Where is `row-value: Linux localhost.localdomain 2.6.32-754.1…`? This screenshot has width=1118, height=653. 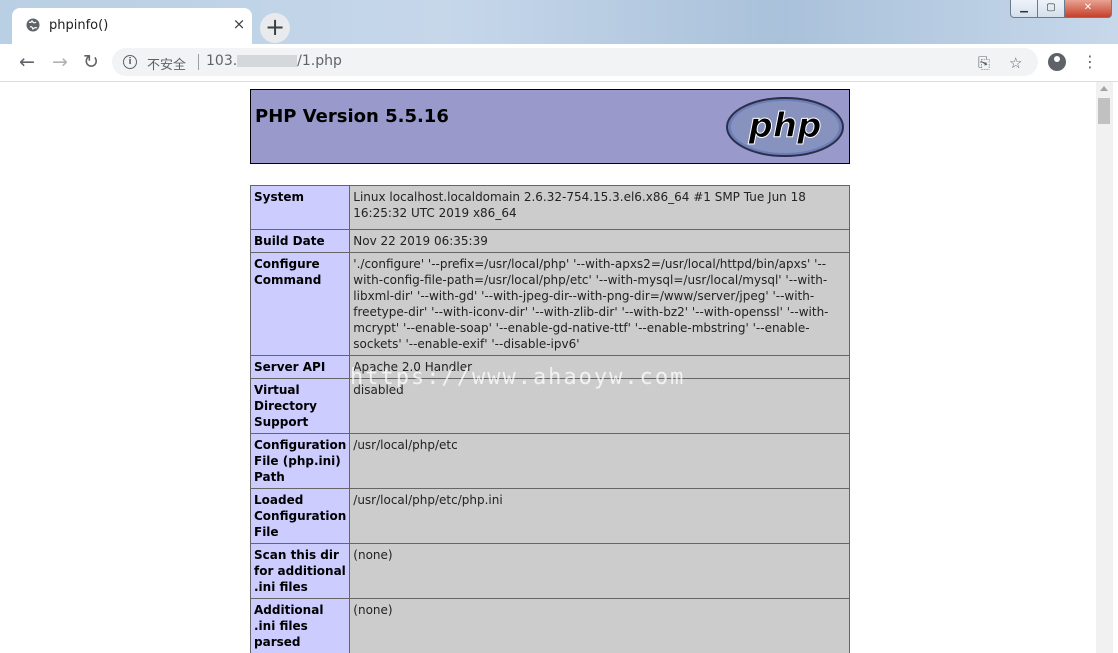
row-value: Linux localhost.localdomain 2.6.32-754.1… is located at coordinates (599, 207).